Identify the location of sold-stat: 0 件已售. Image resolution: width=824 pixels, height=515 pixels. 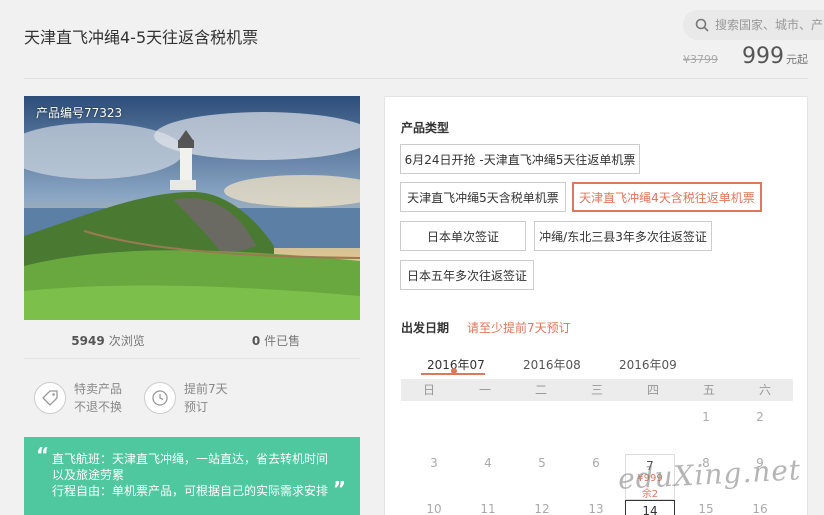
(276, 340).